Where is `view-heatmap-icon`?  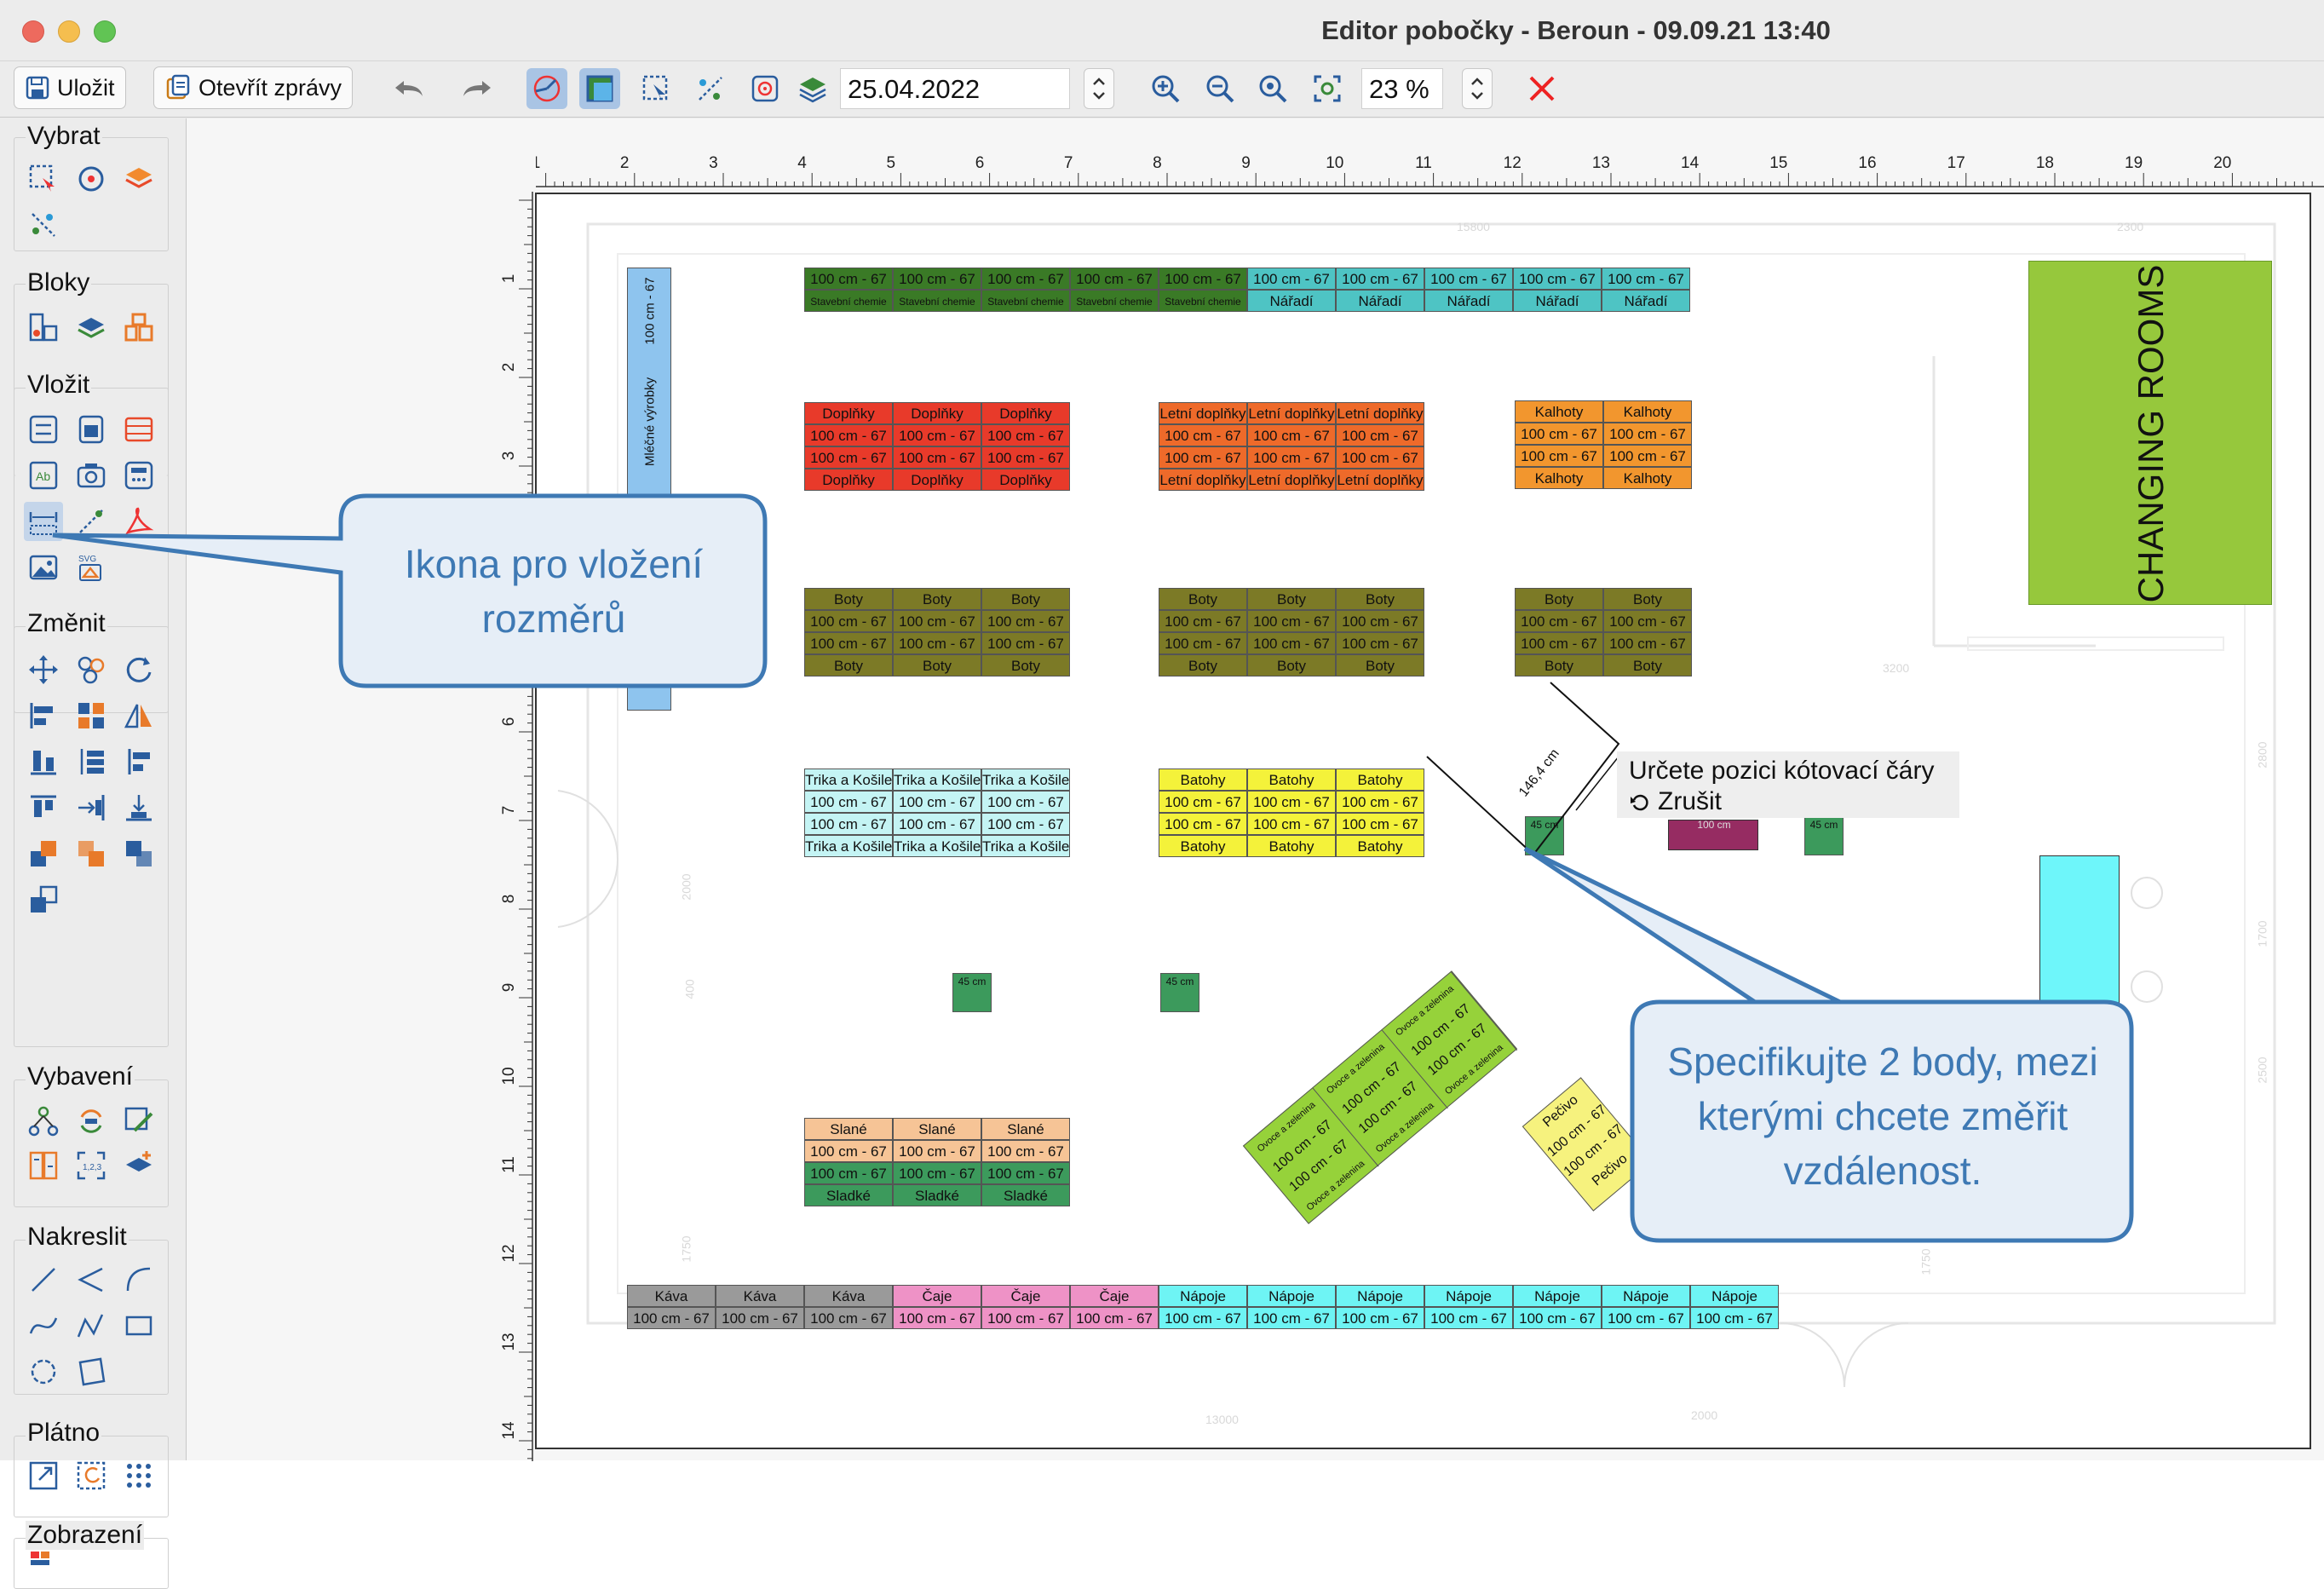
view-heatmap-icon is located at coordinates (43, 1559).